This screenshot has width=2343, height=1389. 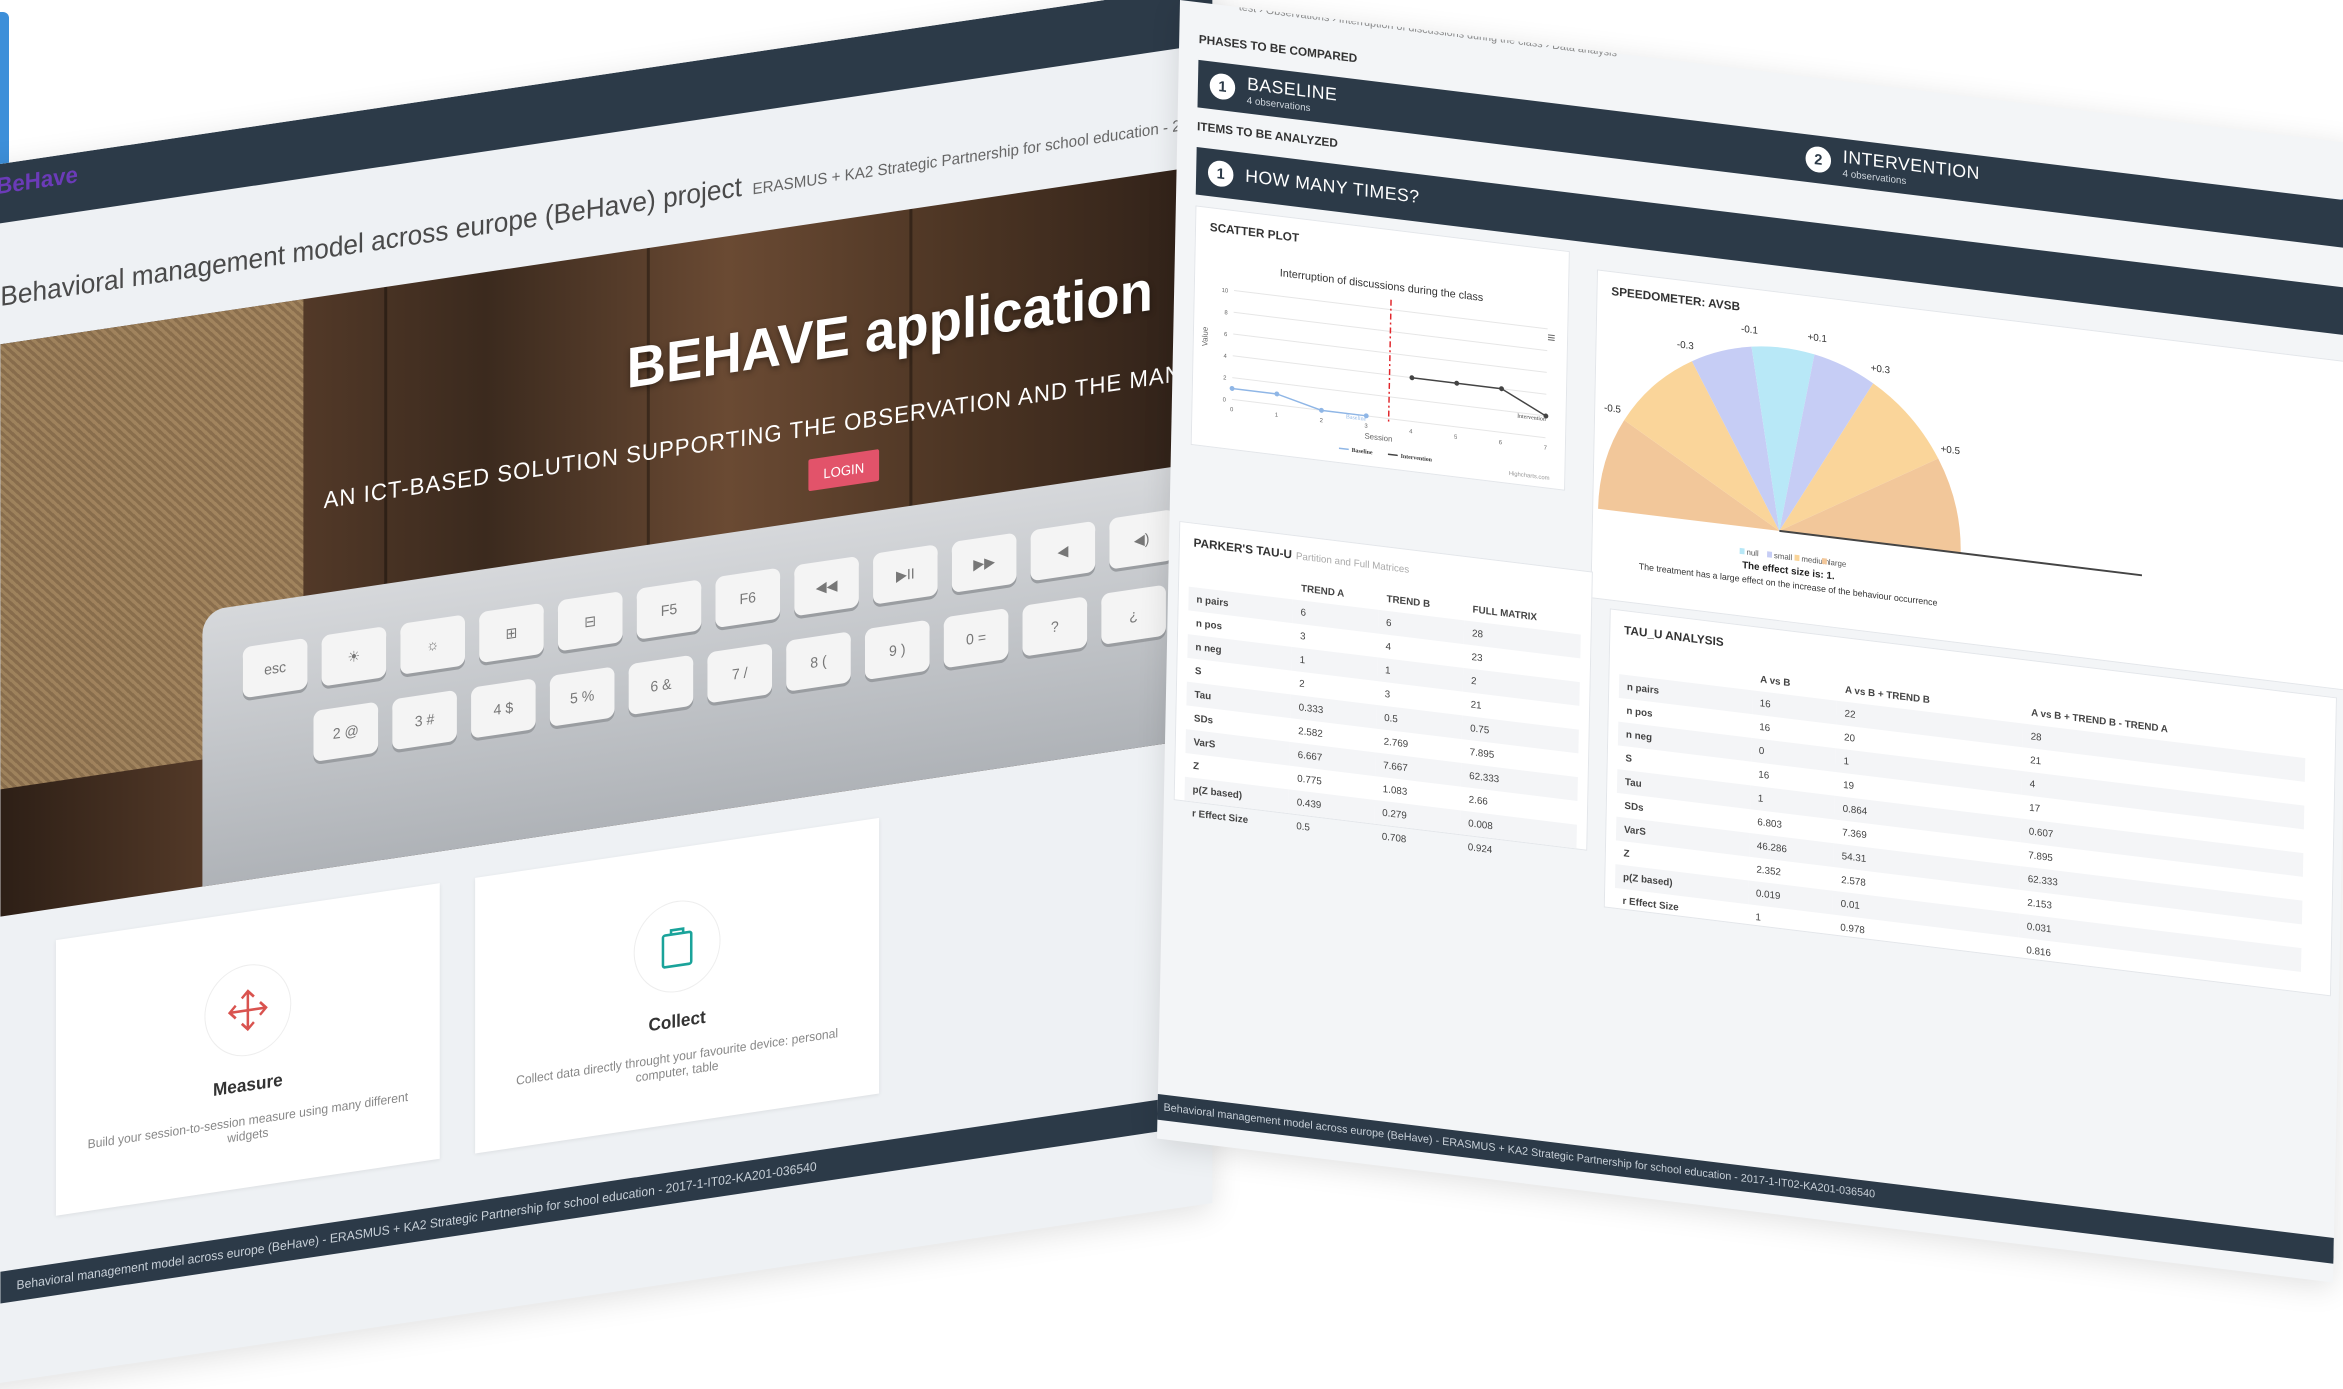 What do you see at coordinates (346, 731) in the screenshot?
I see `keyboard-key: 2 @` at bounding box center [346, 731].